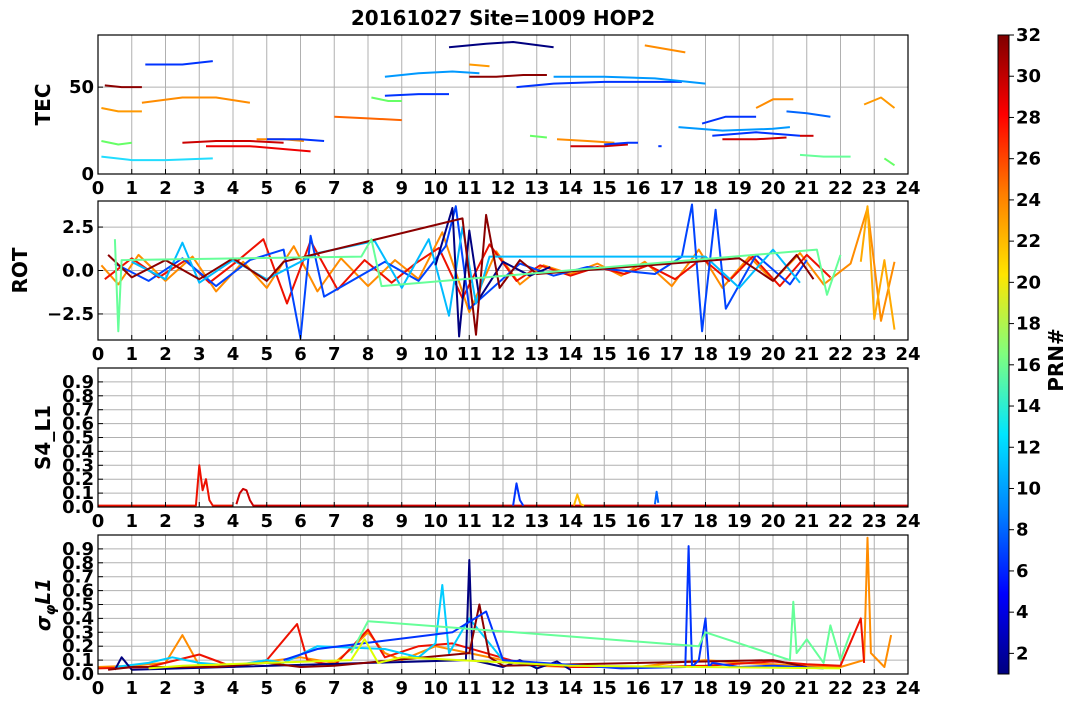 This screenshot has height=709, width=1077. What do you see at coordinates (1028, 488) in the screenshot?
I see `colorbar-tick-label: 10` at bounding box center [1028, 488].